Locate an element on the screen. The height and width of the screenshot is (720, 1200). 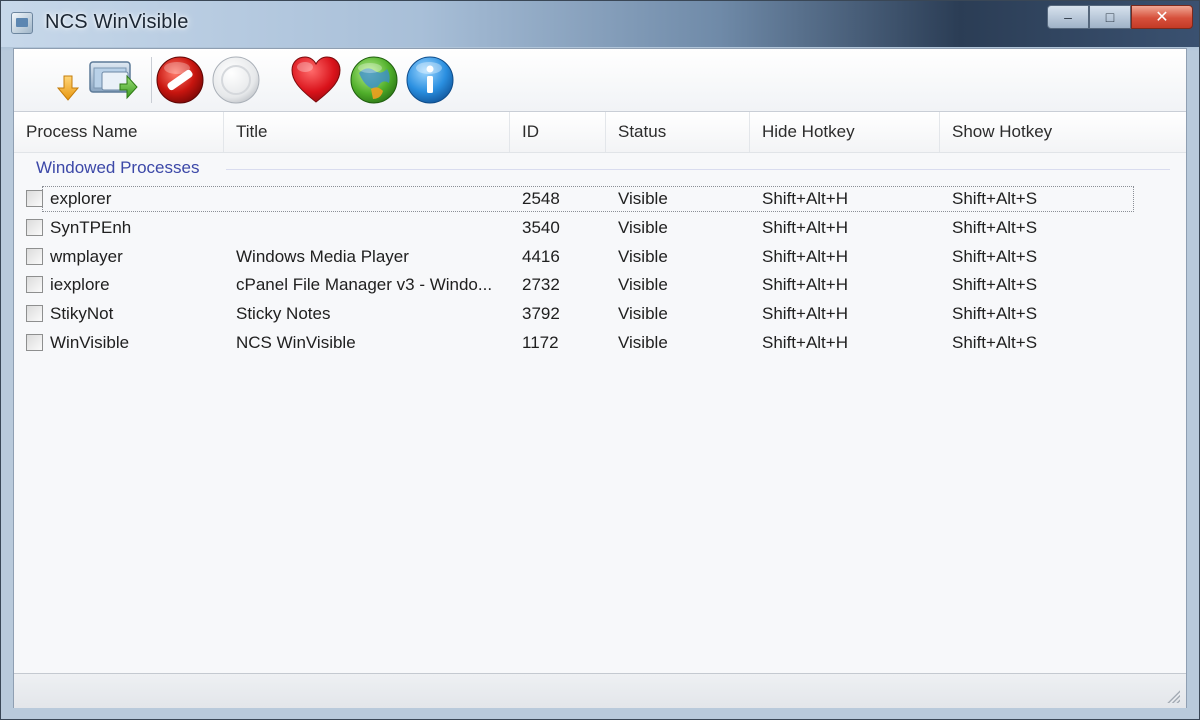
cell-process-name: wmplayer is located at coordinates (86, 256).